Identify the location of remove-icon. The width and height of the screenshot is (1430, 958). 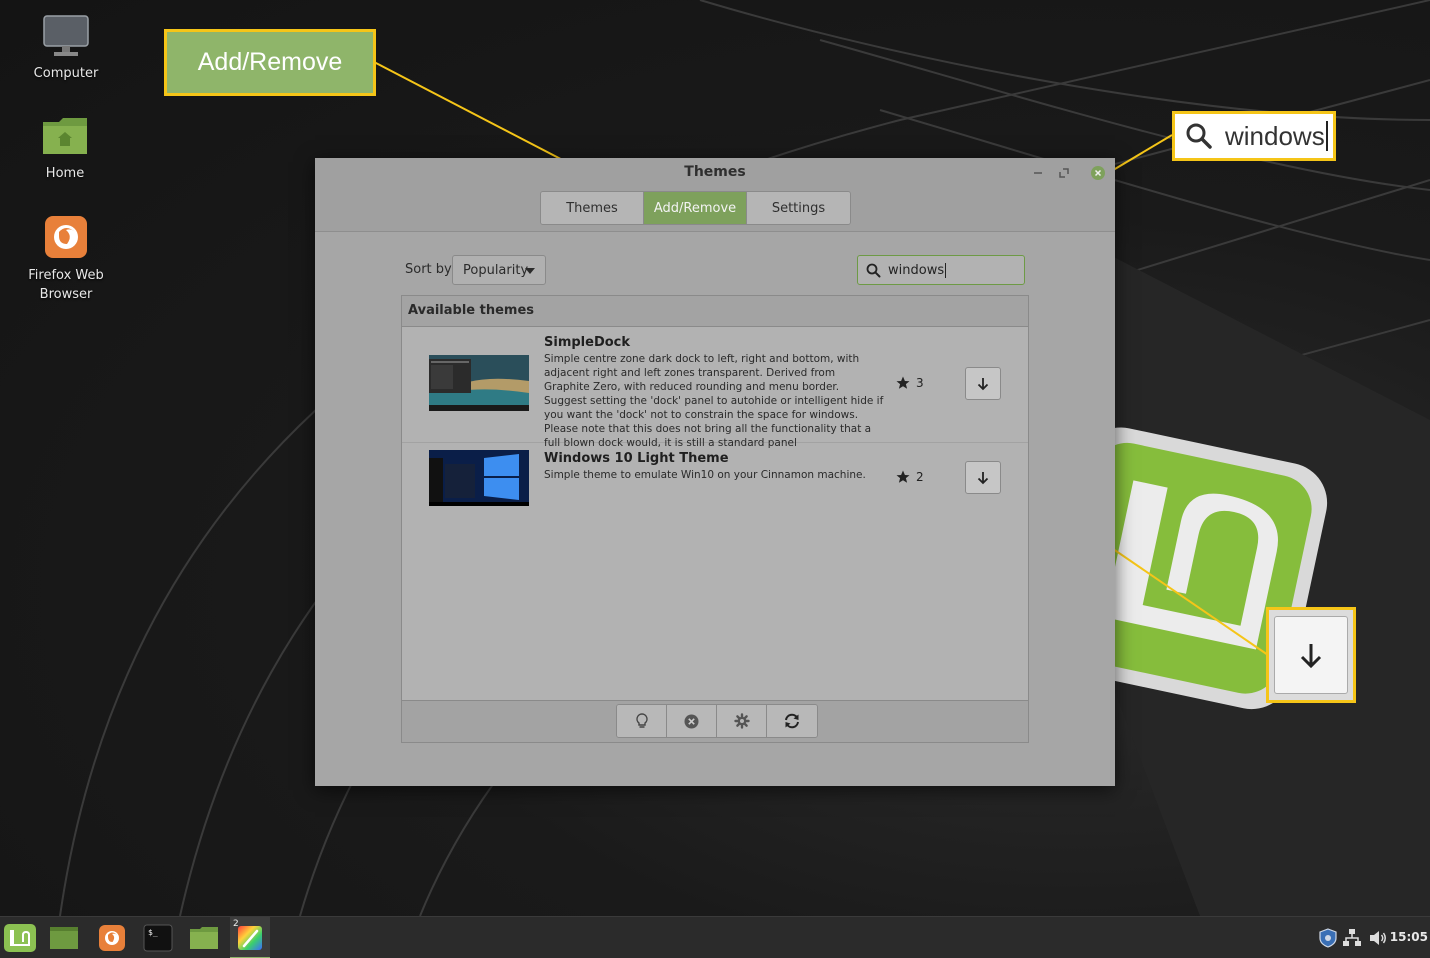
(691, 721).